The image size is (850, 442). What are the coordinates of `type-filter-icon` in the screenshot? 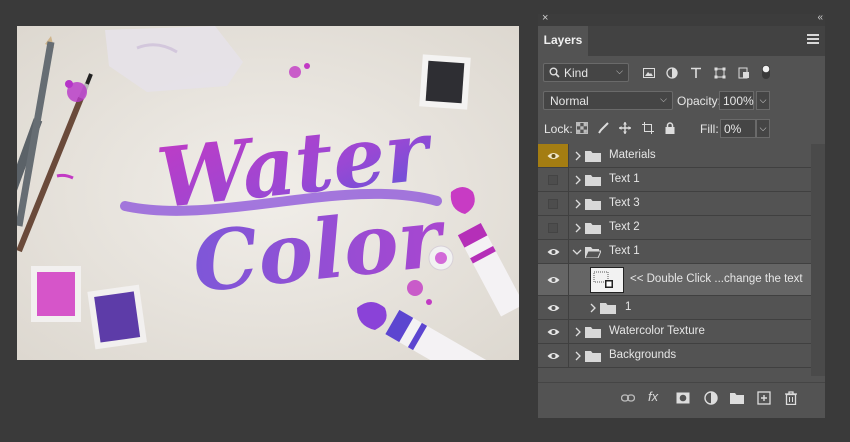 It's located at (696, 73).